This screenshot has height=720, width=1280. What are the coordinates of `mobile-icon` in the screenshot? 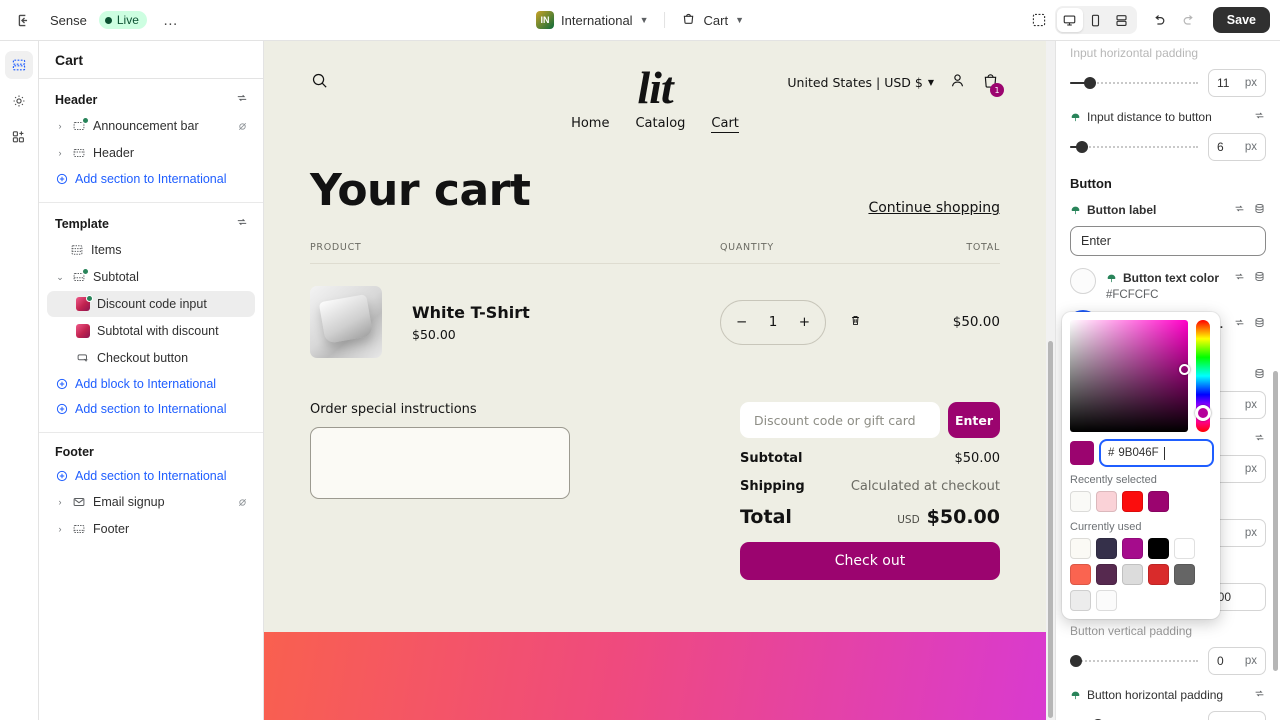 It's located at (1096, 20).